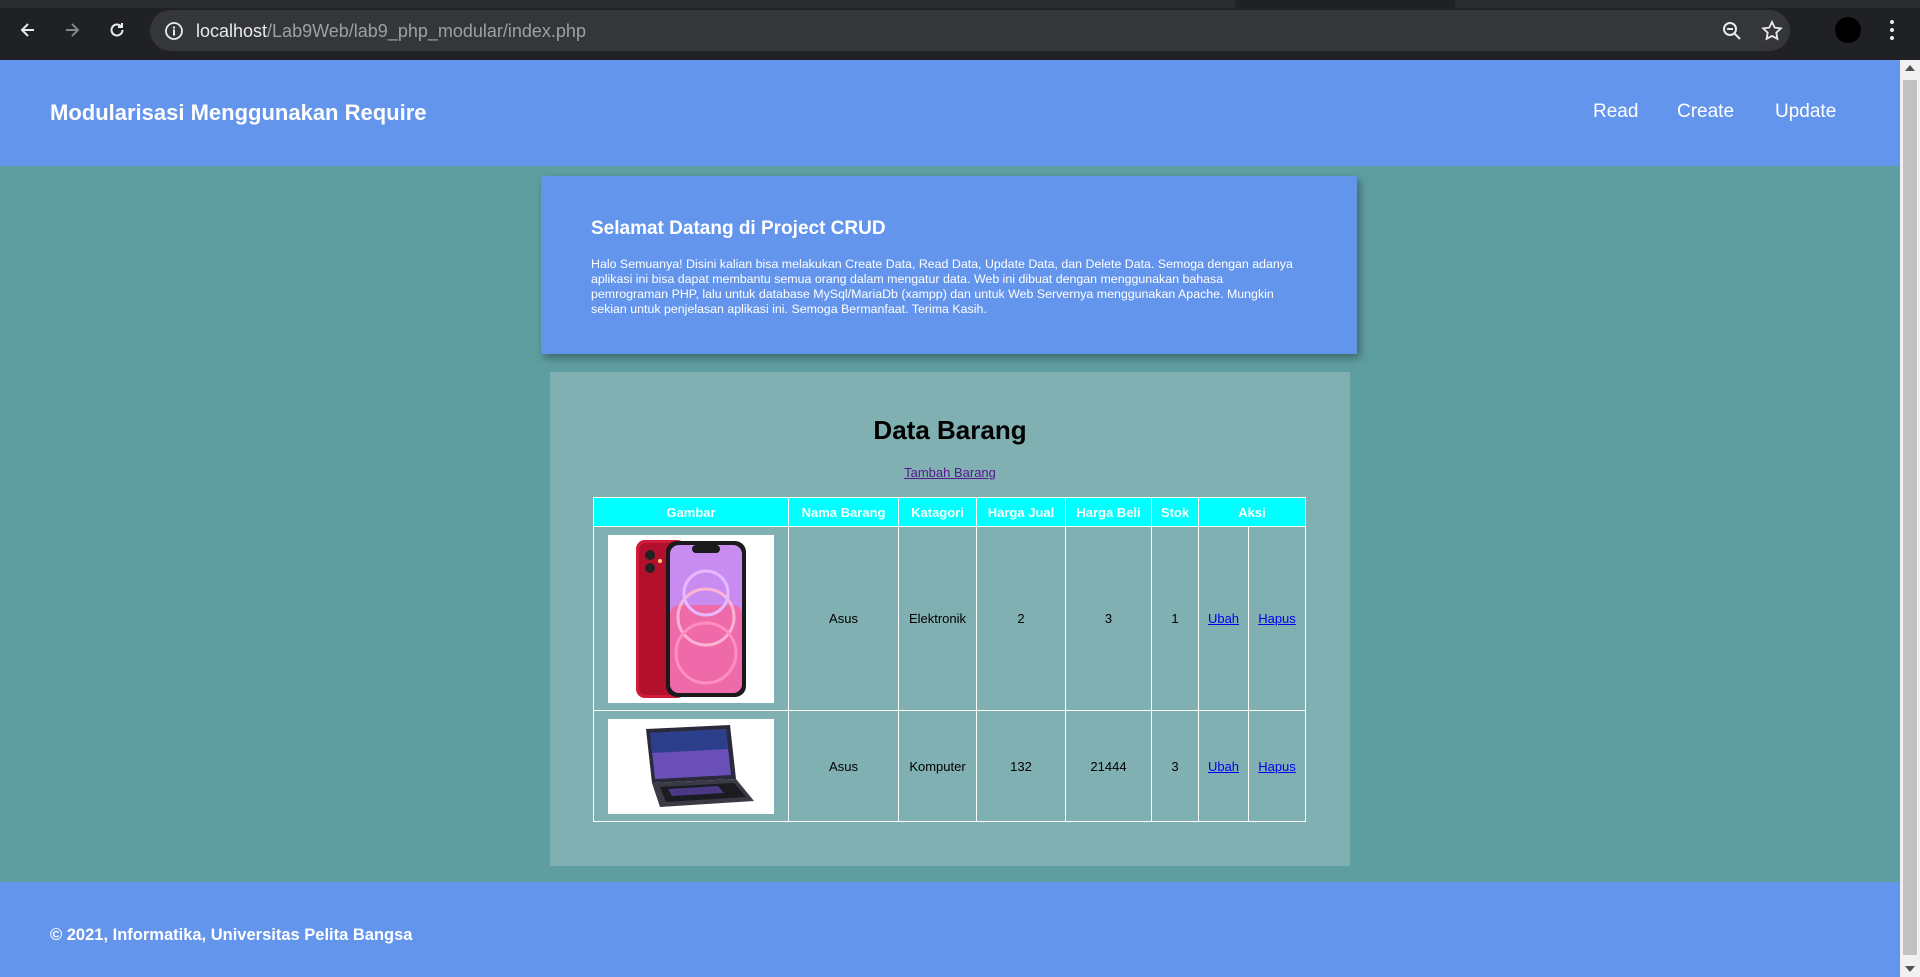 The image size is (1920, 977). I want to click on table-row: Asus Komputer 132 21444 3 Ubah Hapus, so click(949, 766).